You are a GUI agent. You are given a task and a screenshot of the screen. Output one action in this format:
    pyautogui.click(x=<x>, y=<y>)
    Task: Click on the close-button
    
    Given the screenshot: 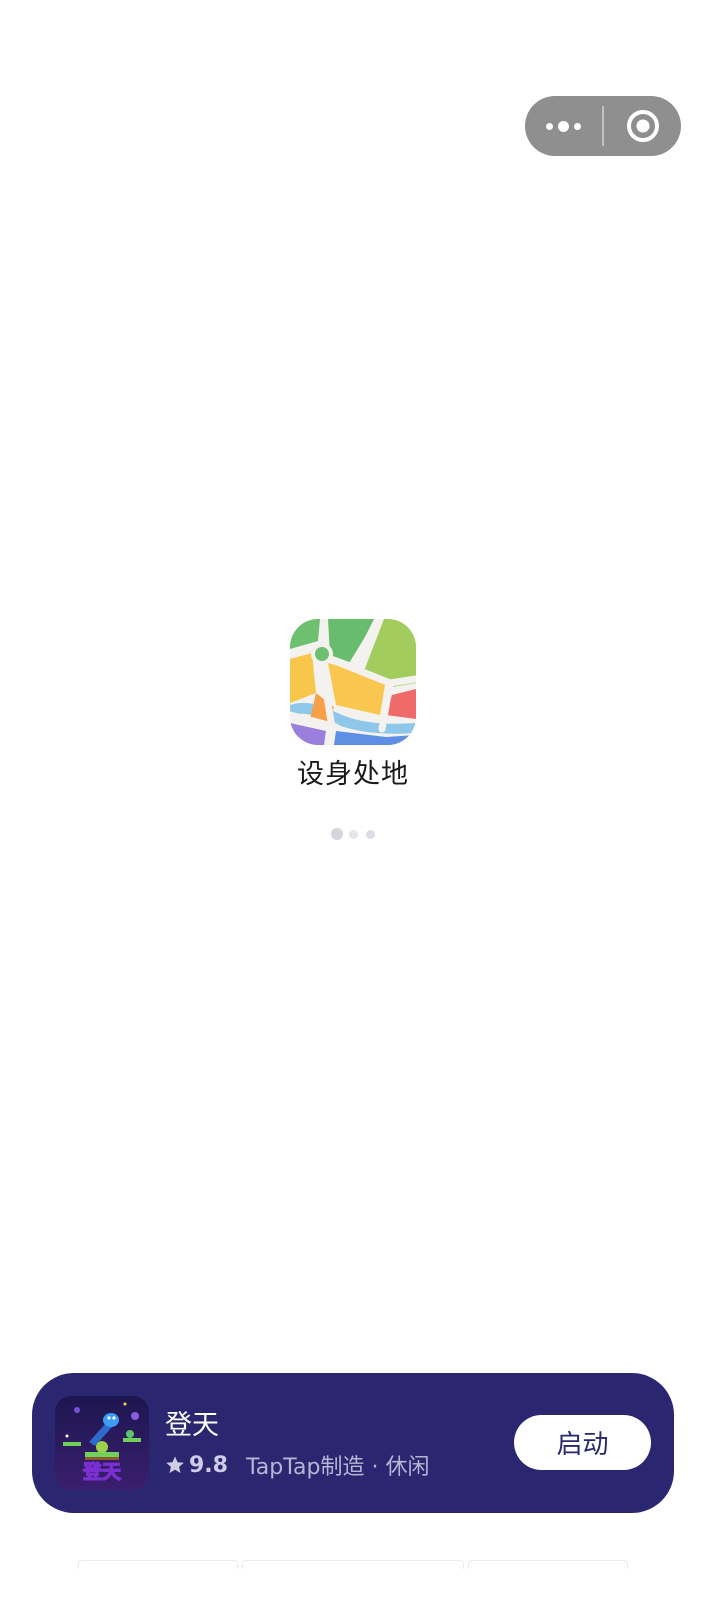 What is the action you would take?
    pyautogui.click(x=642, y=126)
    